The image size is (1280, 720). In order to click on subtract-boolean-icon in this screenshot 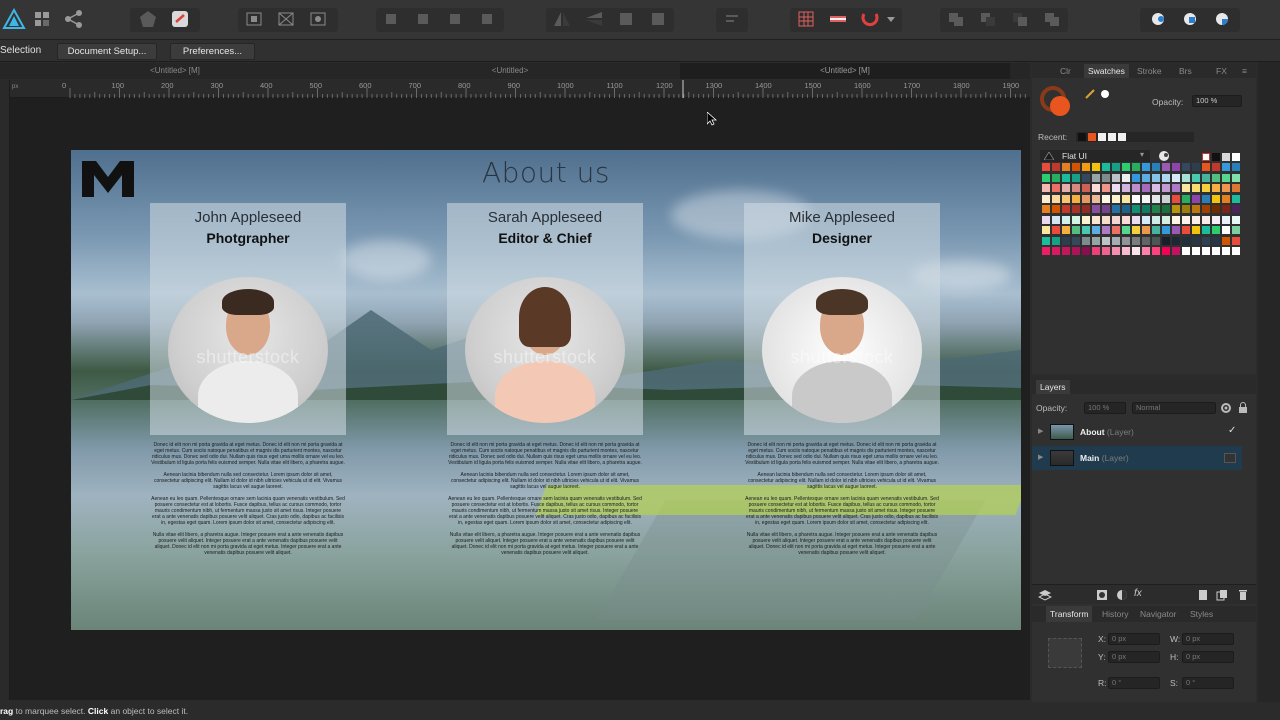, I will do `click(988, 19)`.